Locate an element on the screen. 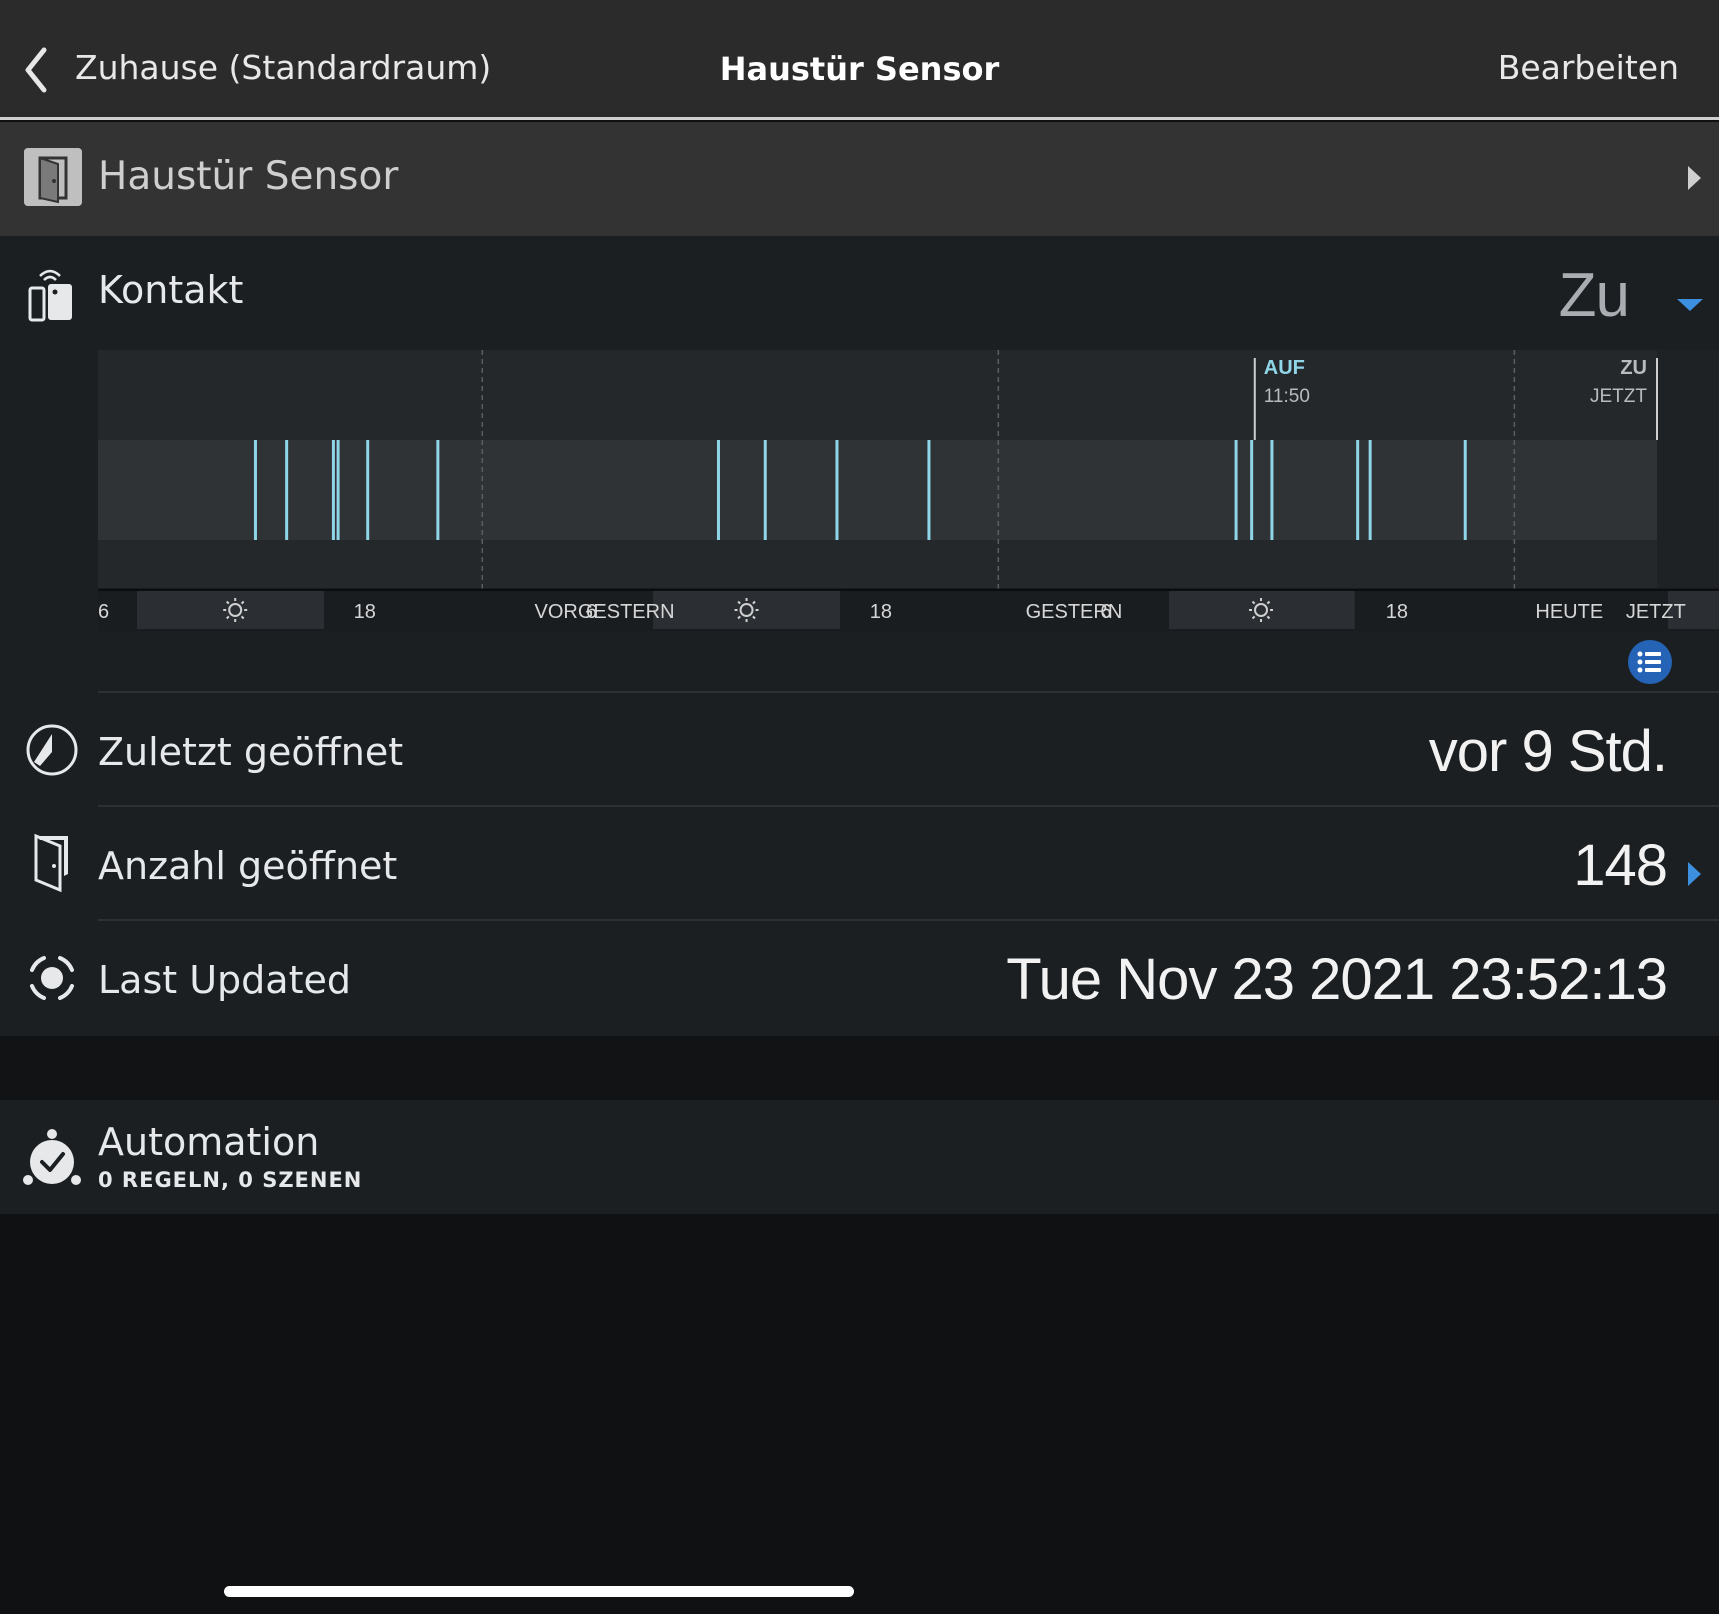 The height and width of the screenshot is (1614, 1719). open-count-value: 148 is located at coordinates (1620, 865).